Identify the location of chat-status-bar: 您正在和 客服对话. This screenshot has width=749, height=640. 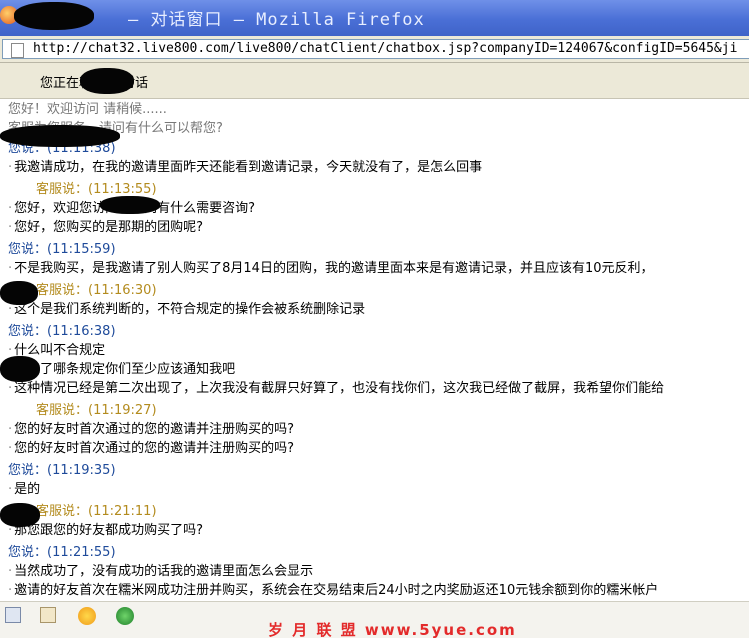
(374, 81).